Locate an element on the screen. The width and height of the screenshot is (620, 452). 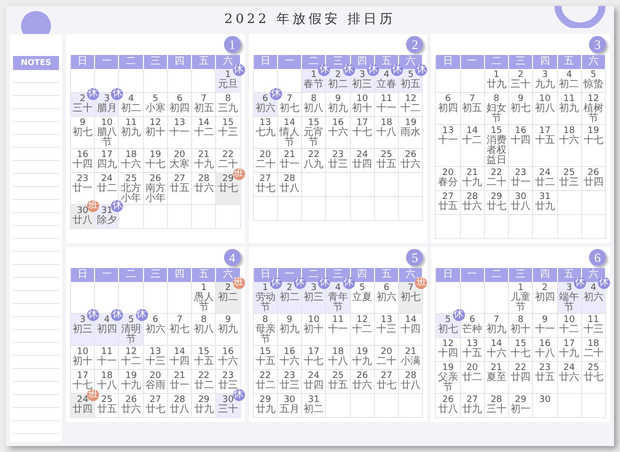
day-number: 12 is located at coordinates (156, 123).